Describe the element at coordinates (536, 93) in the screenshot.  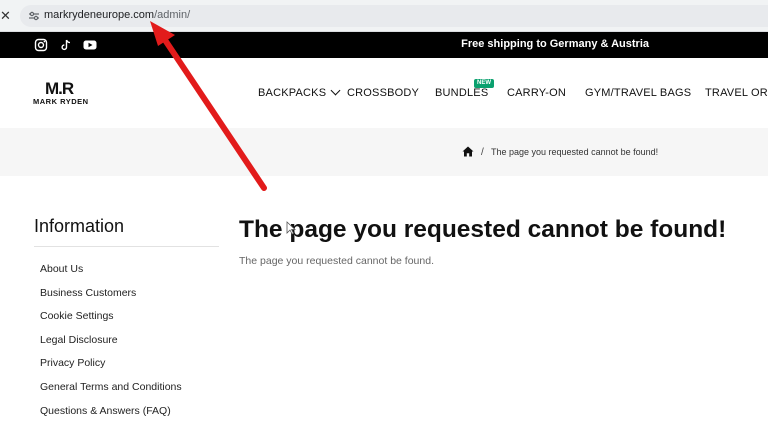
I see `nav-carry-on: CARRY-ON` at that location.